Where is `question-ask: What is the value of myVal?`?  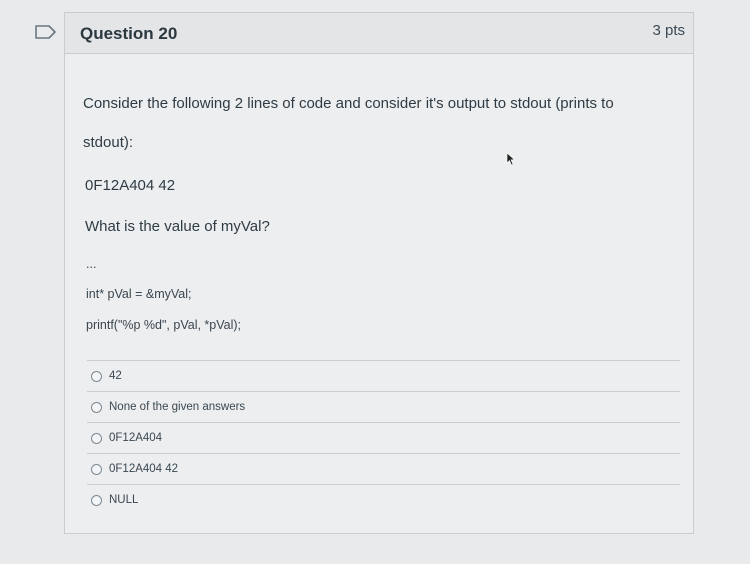
question-ask: What is the value of myVal? is located at coordinates (177, 226).